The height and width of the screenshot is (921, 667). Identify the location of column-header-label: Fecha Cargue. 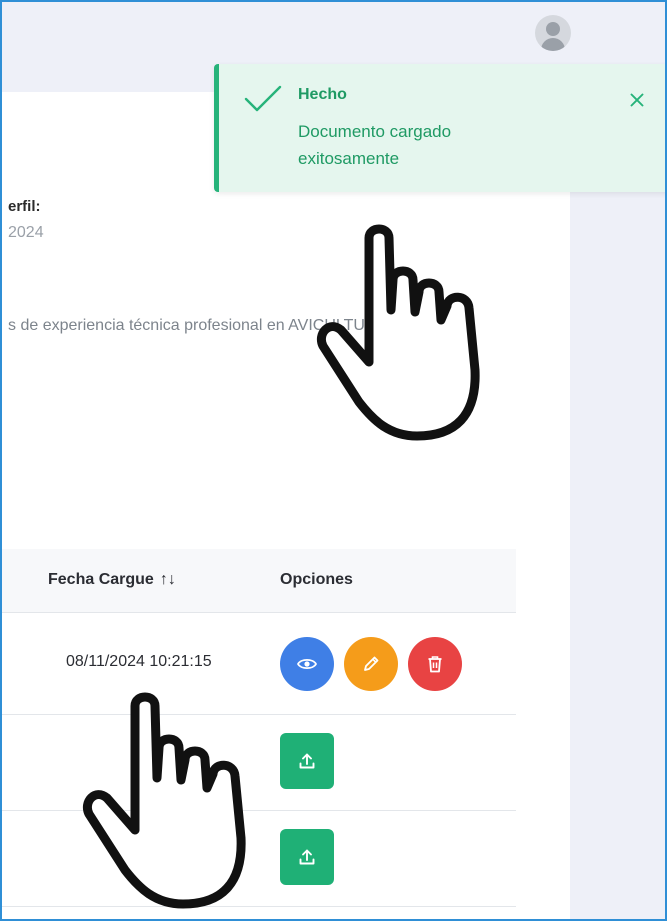
(101, 579).